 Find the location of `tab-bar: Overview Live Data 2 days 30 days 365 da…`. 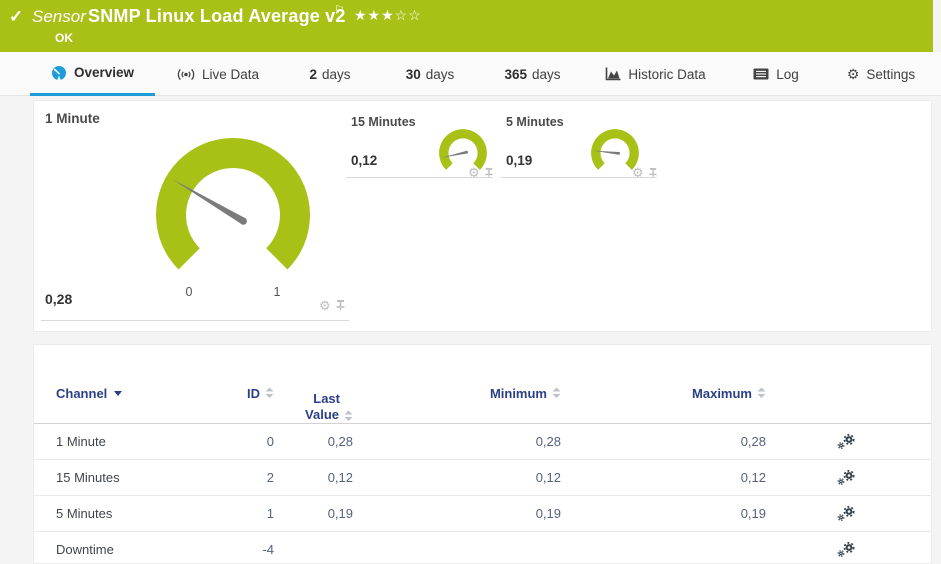

tab-bar: Overview Live Data 2 days 30 days 365 da… is located at coordinates (470, 74).